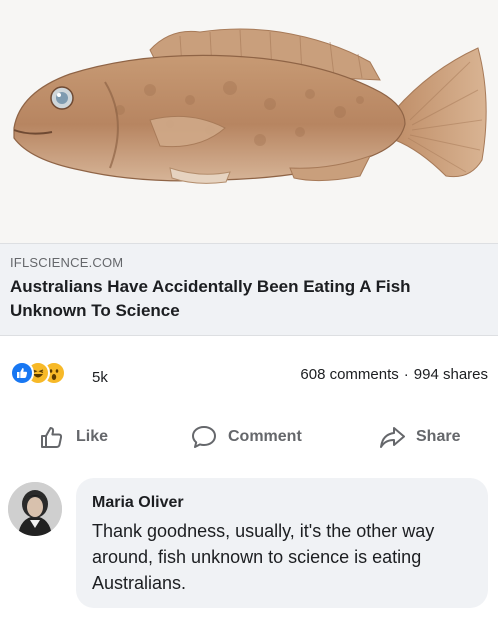  I want to click on share-button: Share, so click(428, 437).